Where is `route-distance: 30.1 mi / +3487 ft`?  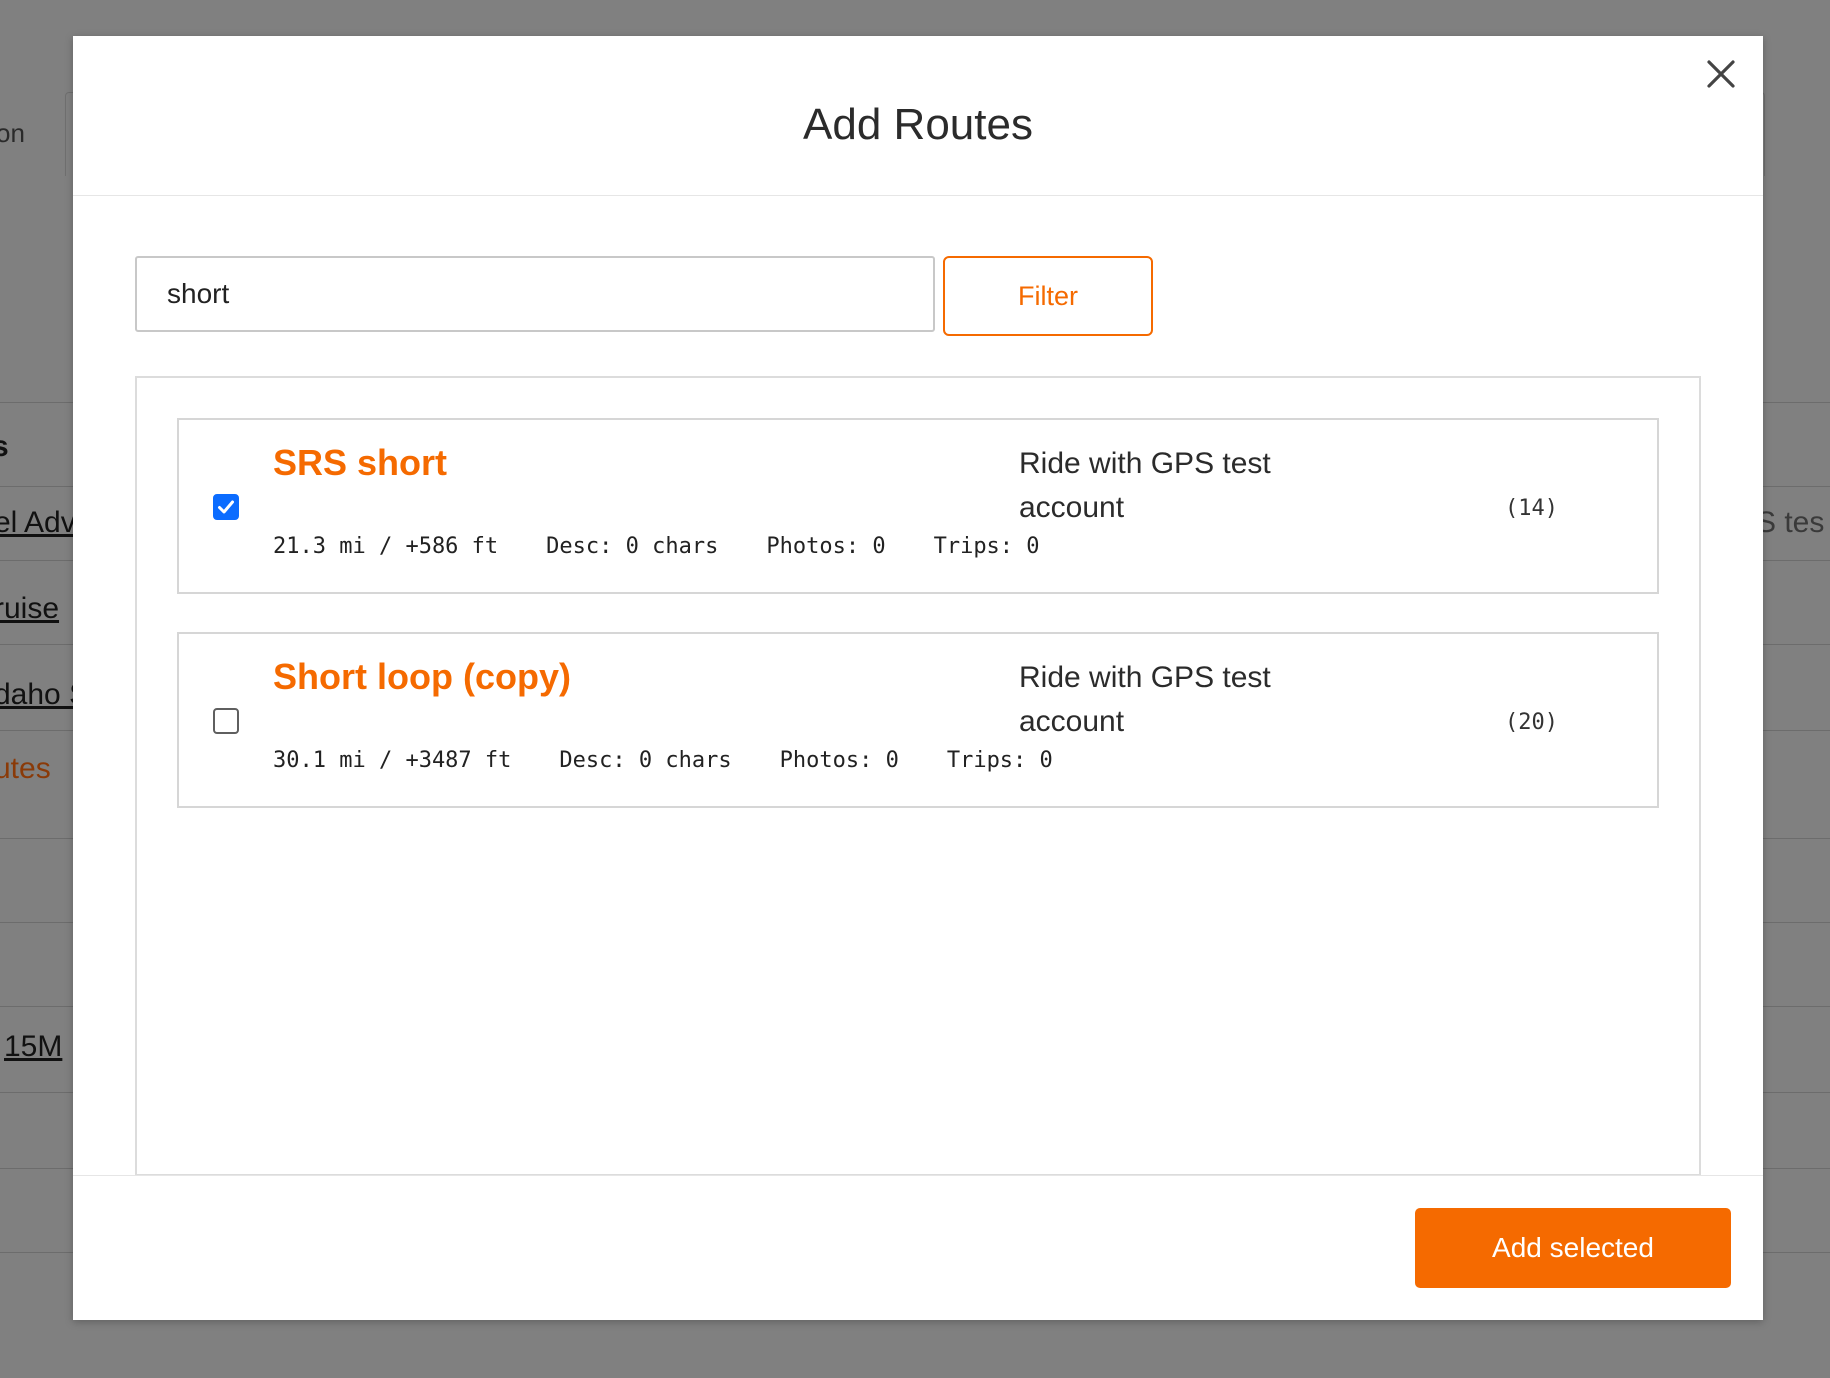
route-distance: 30.1 mi / +3487 ft is located at coordinates (392, 760).